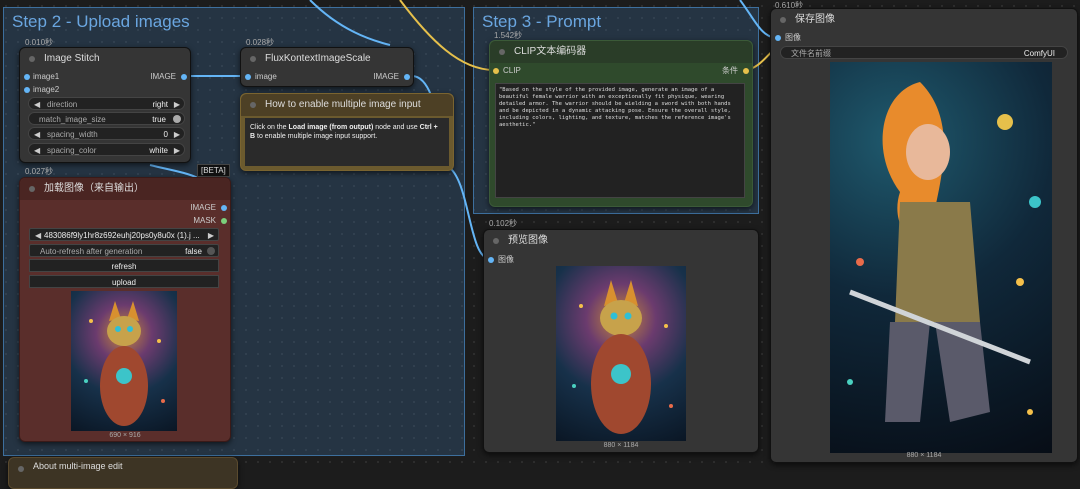 The width and height of the screenshot is (1080, 489). What do you see at coordinates (106, 149) in the screenshot?
I see `spacing-color-combo: ◀ spacing_color white ▶` at bounding box center [106, 149].